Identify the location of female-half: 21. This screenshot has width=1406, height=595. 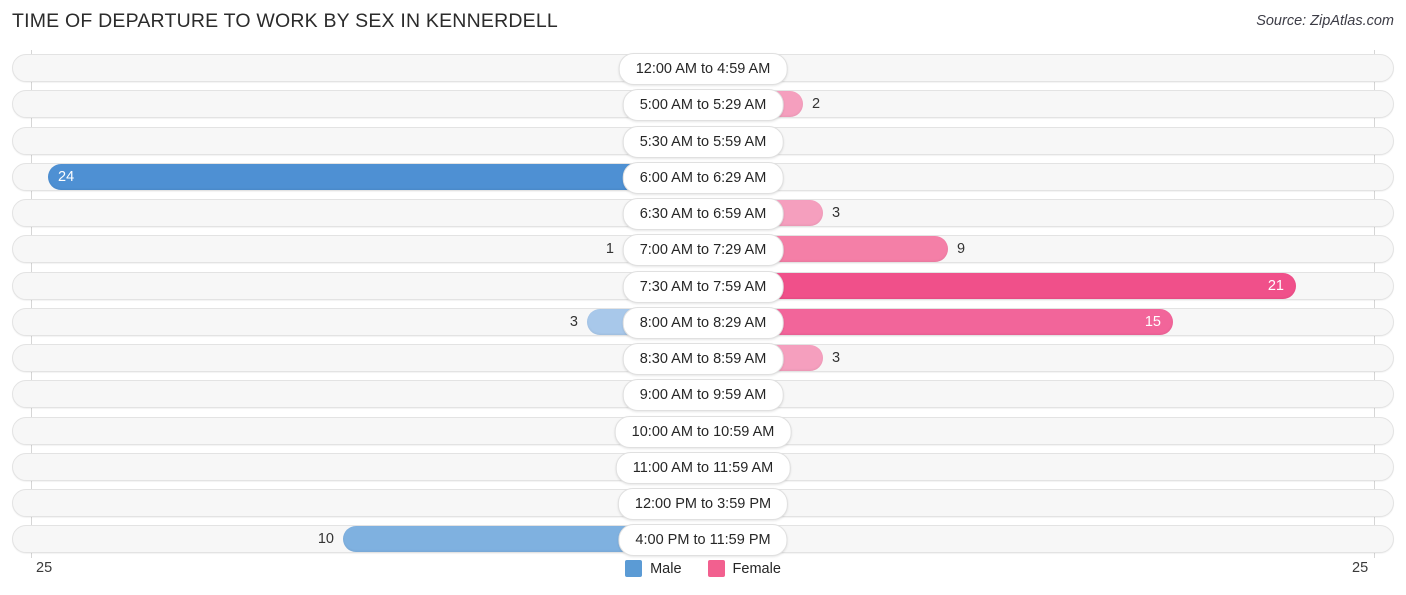
(1048, 286).